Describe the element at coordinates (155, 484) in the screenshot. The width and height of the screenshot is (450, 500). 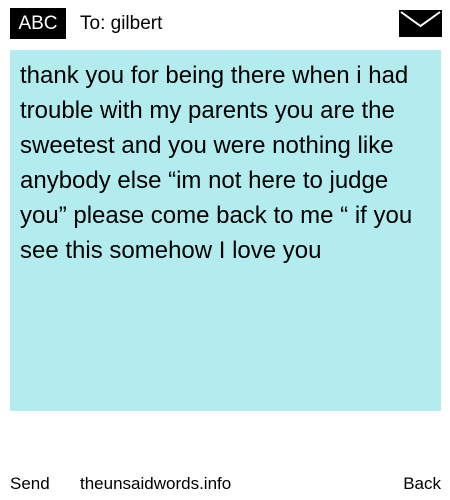
I see `site-link: theunsaidwords.info` at that location.